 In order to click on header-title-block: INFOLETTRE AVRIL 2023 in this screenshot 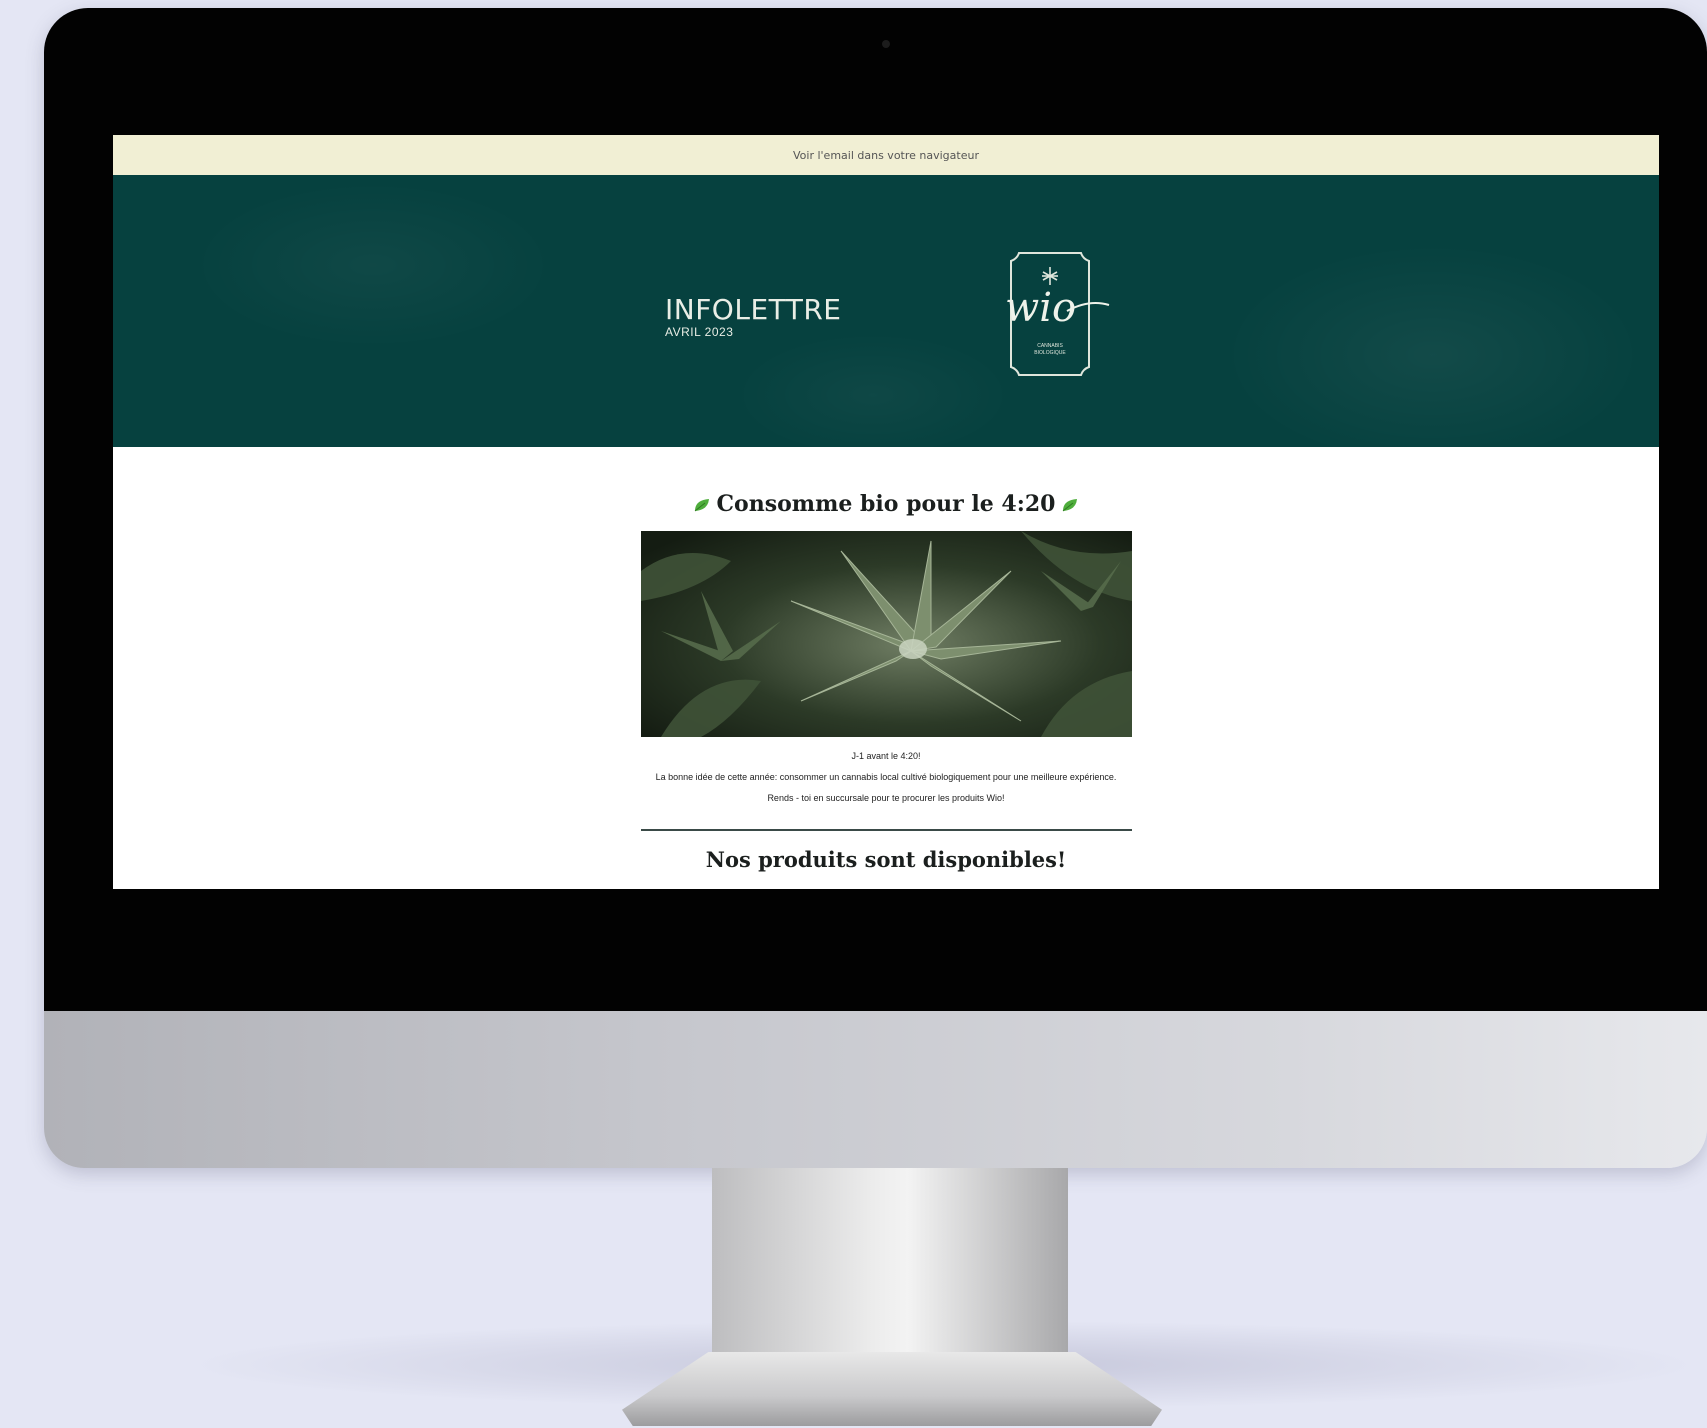, I will do `click(753, 316)`.